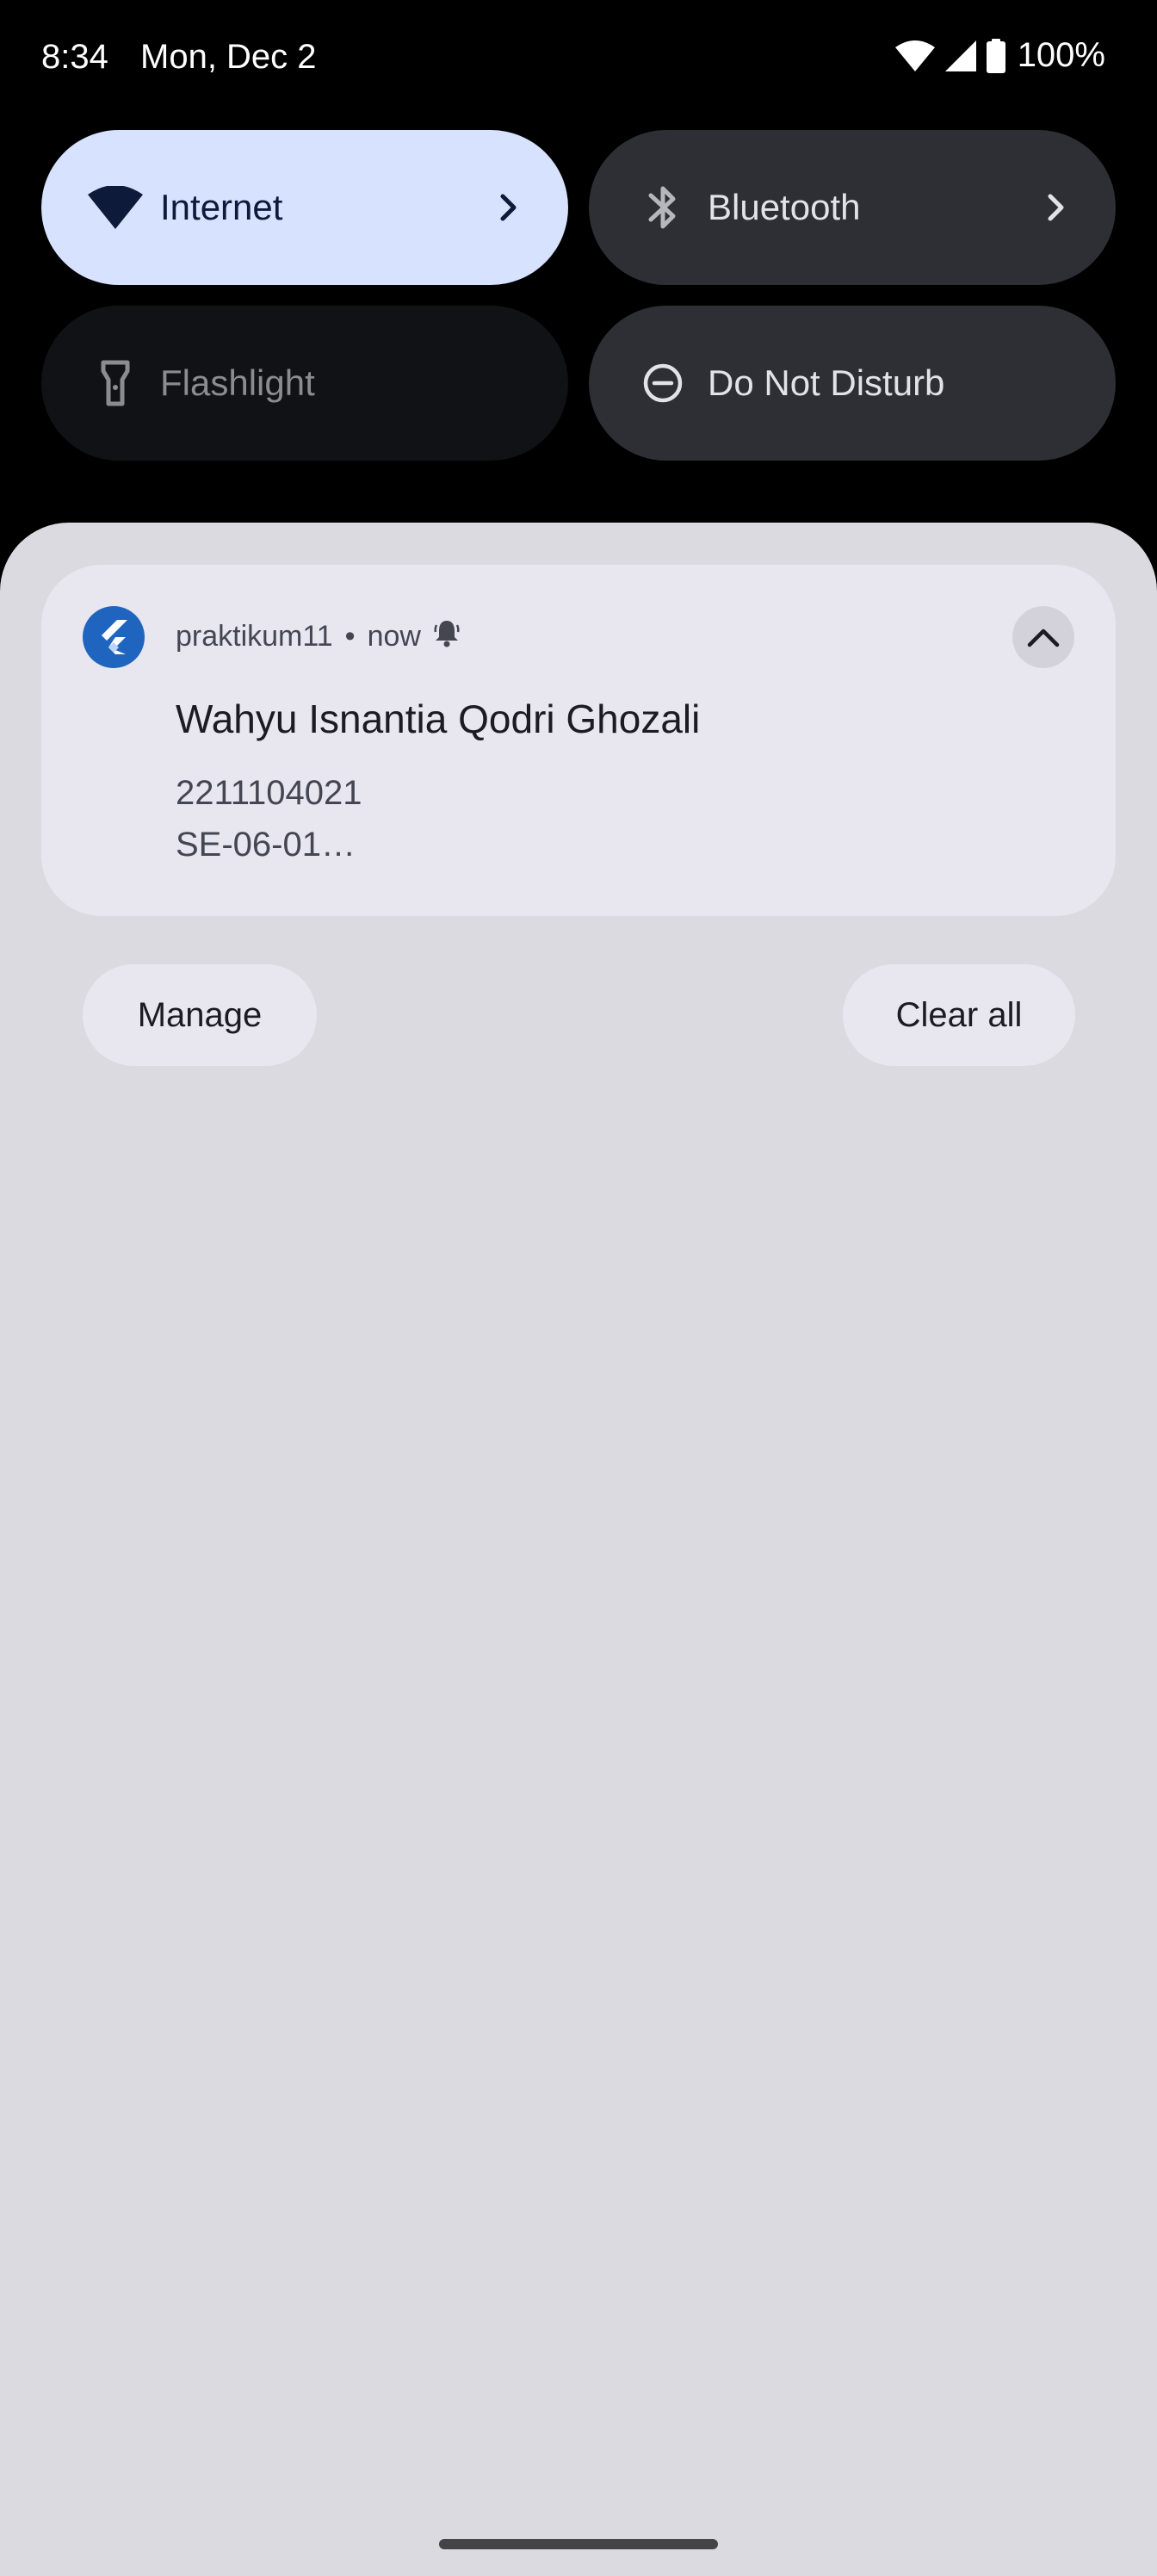  Describe the element at coordinates (827, 383) in the screenshot. I see `tile-label: Do Not Disturb` at that location.